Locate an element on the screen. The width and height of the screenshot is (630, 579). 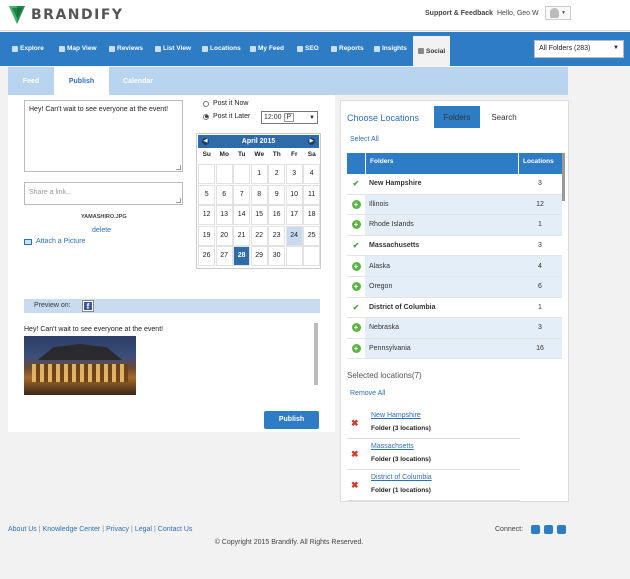
remove-all-link: Remove All is located at coordinates (367, 393).